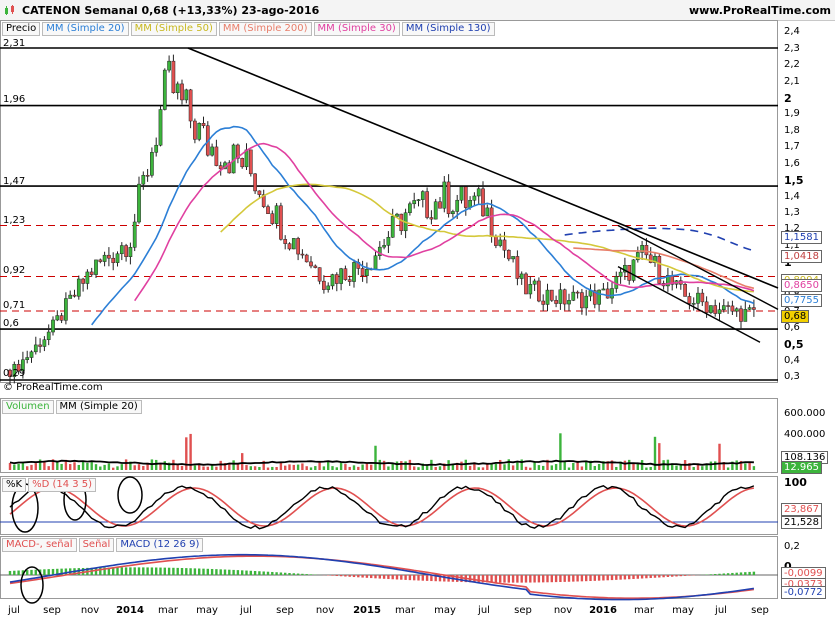  What do you see at coordinates (14, 485) in the screenshot?
I see `legend-stoch-k: %K` at bounding box center [14, 485].